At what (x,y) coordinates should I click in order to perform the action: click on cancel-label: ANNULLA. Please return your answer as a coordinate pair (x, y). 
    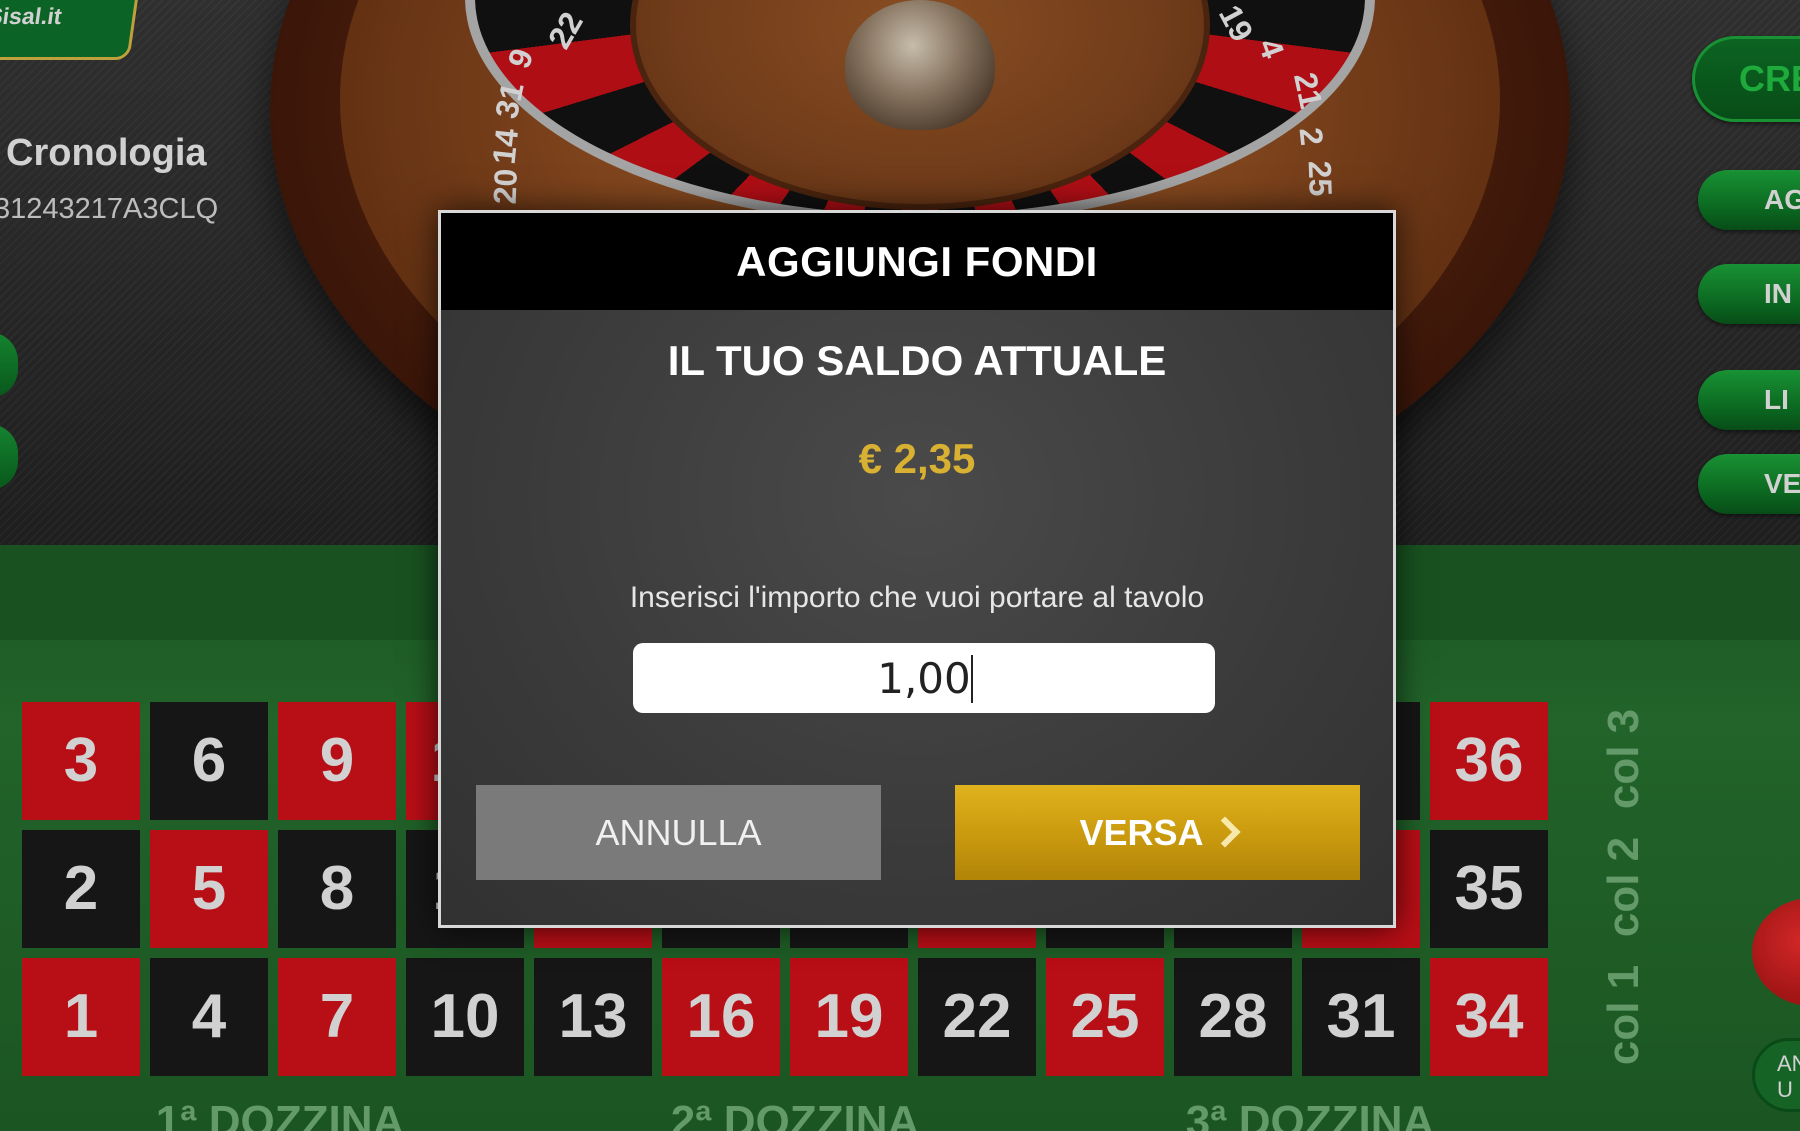
    Looking at the image, I should click on (678, 832).